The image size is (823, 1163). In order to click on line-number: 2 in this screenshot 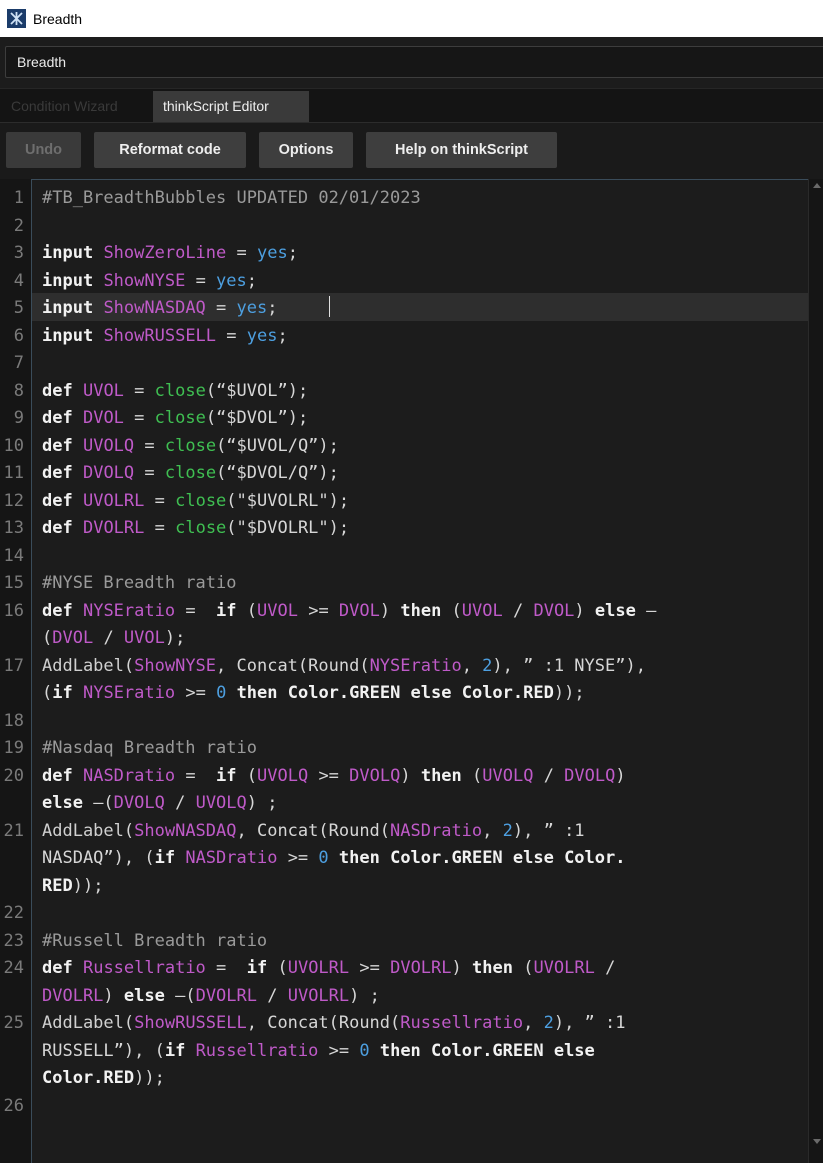, I will do `click(18, 225)`.